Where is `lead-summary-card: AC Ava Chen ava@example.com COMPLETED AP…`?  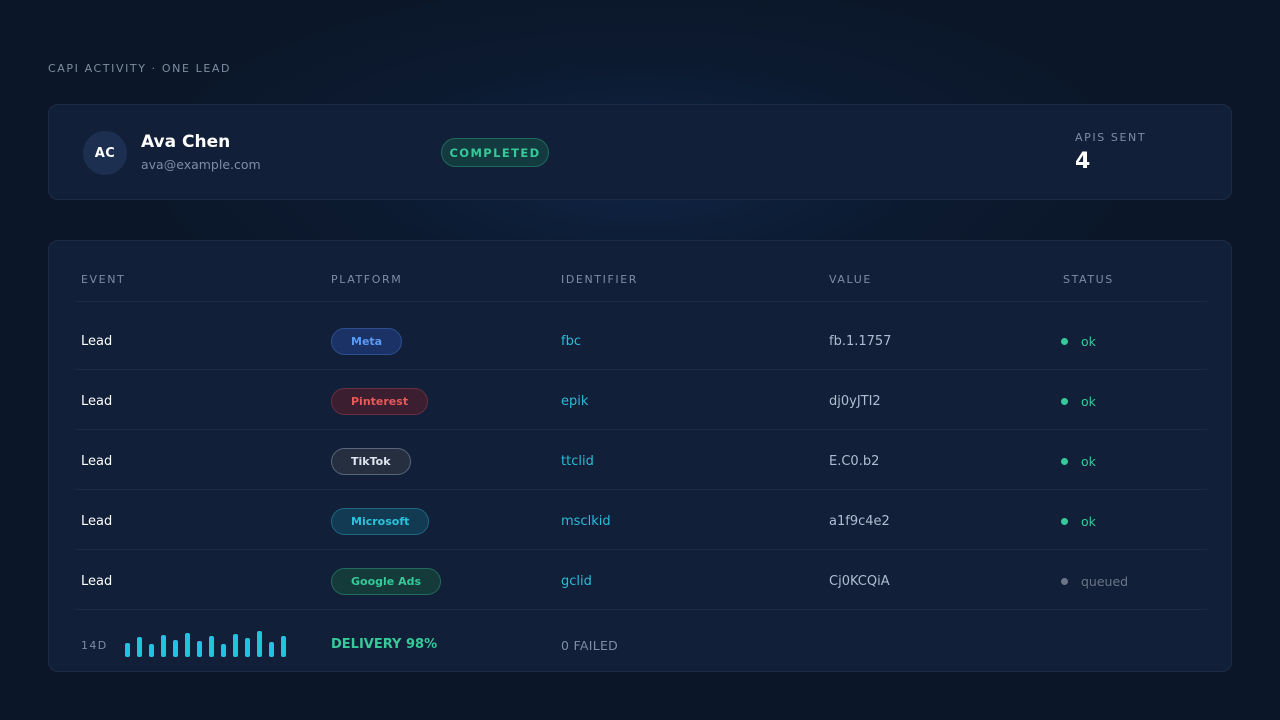 lead-summary-card: AC Ava Chen ava@example.com COMPLETED AP… is located at coordinates (640, 152).